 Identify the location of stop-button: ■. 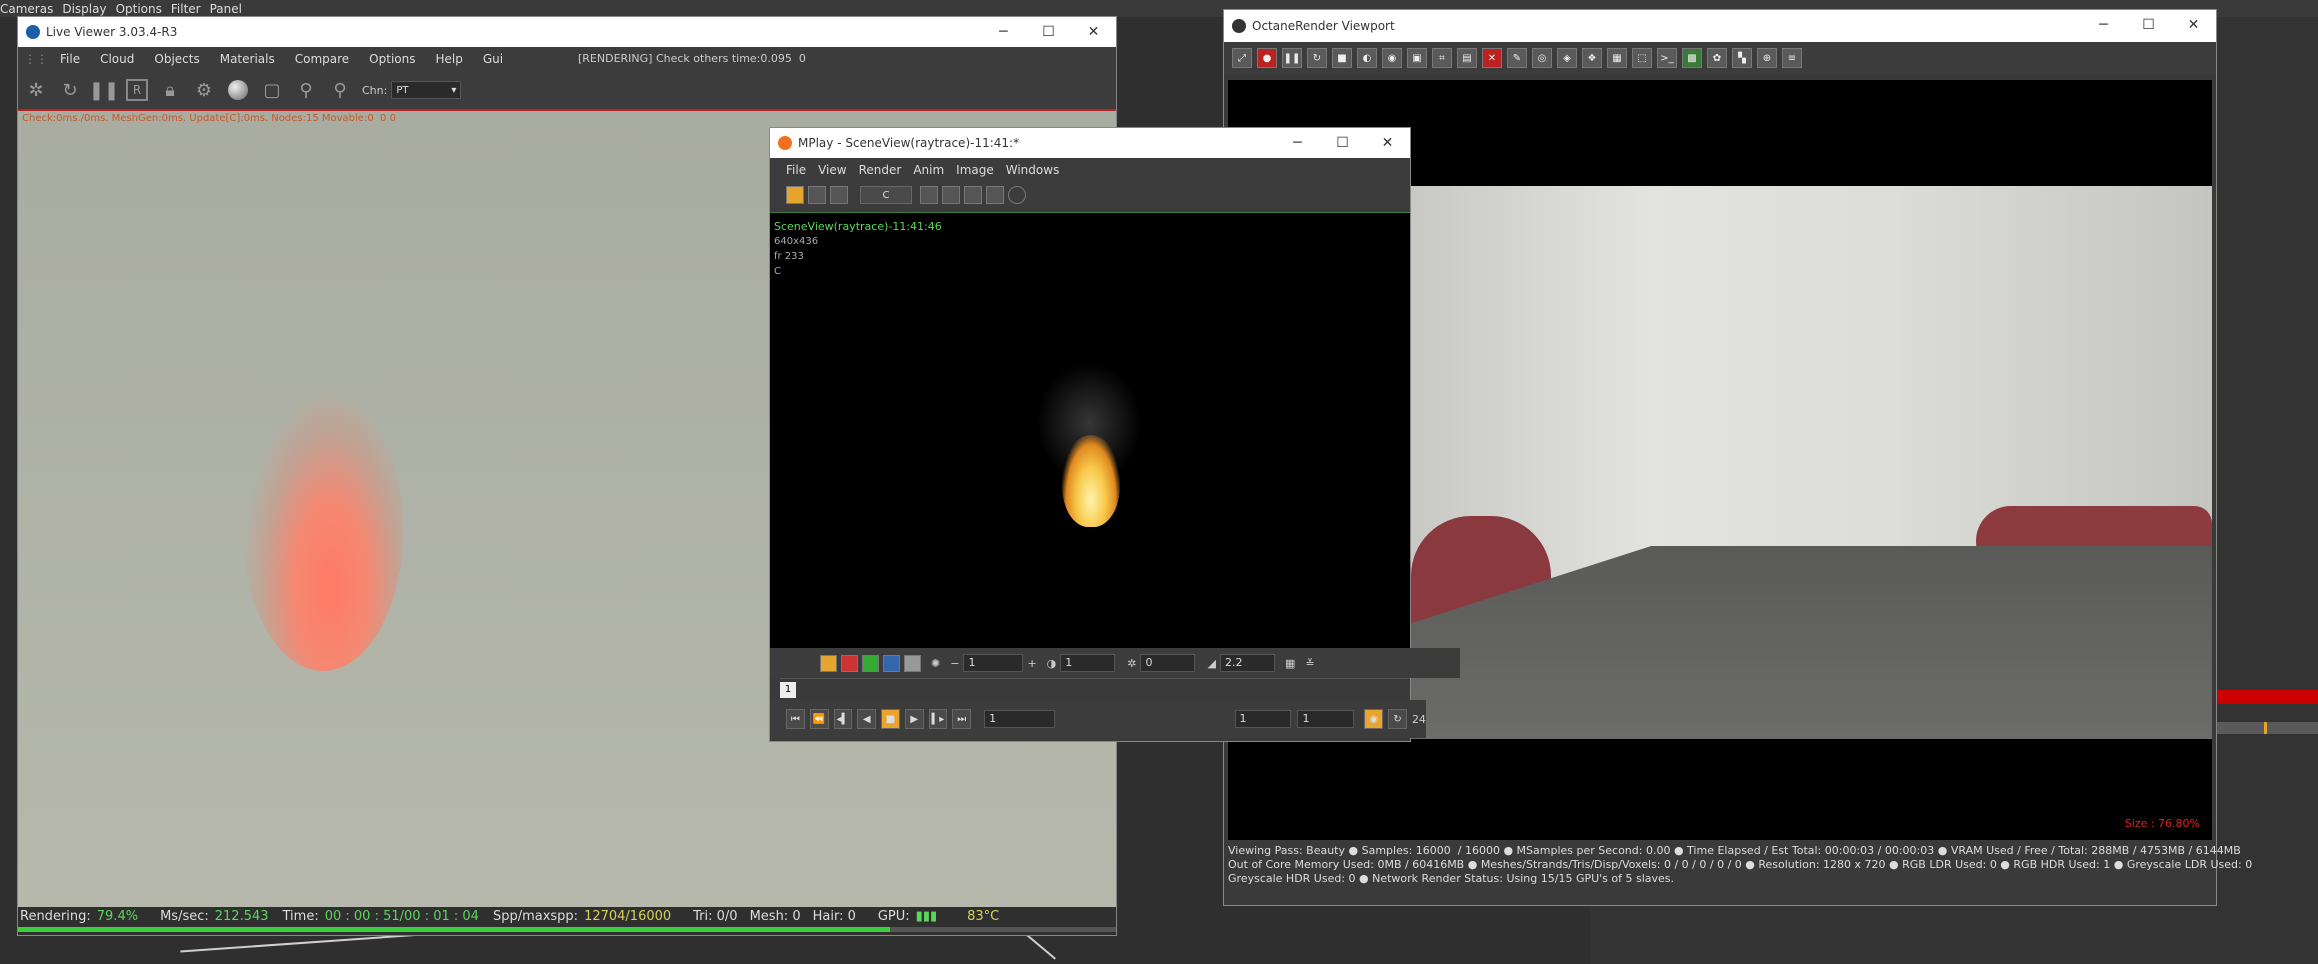
(890, 719).